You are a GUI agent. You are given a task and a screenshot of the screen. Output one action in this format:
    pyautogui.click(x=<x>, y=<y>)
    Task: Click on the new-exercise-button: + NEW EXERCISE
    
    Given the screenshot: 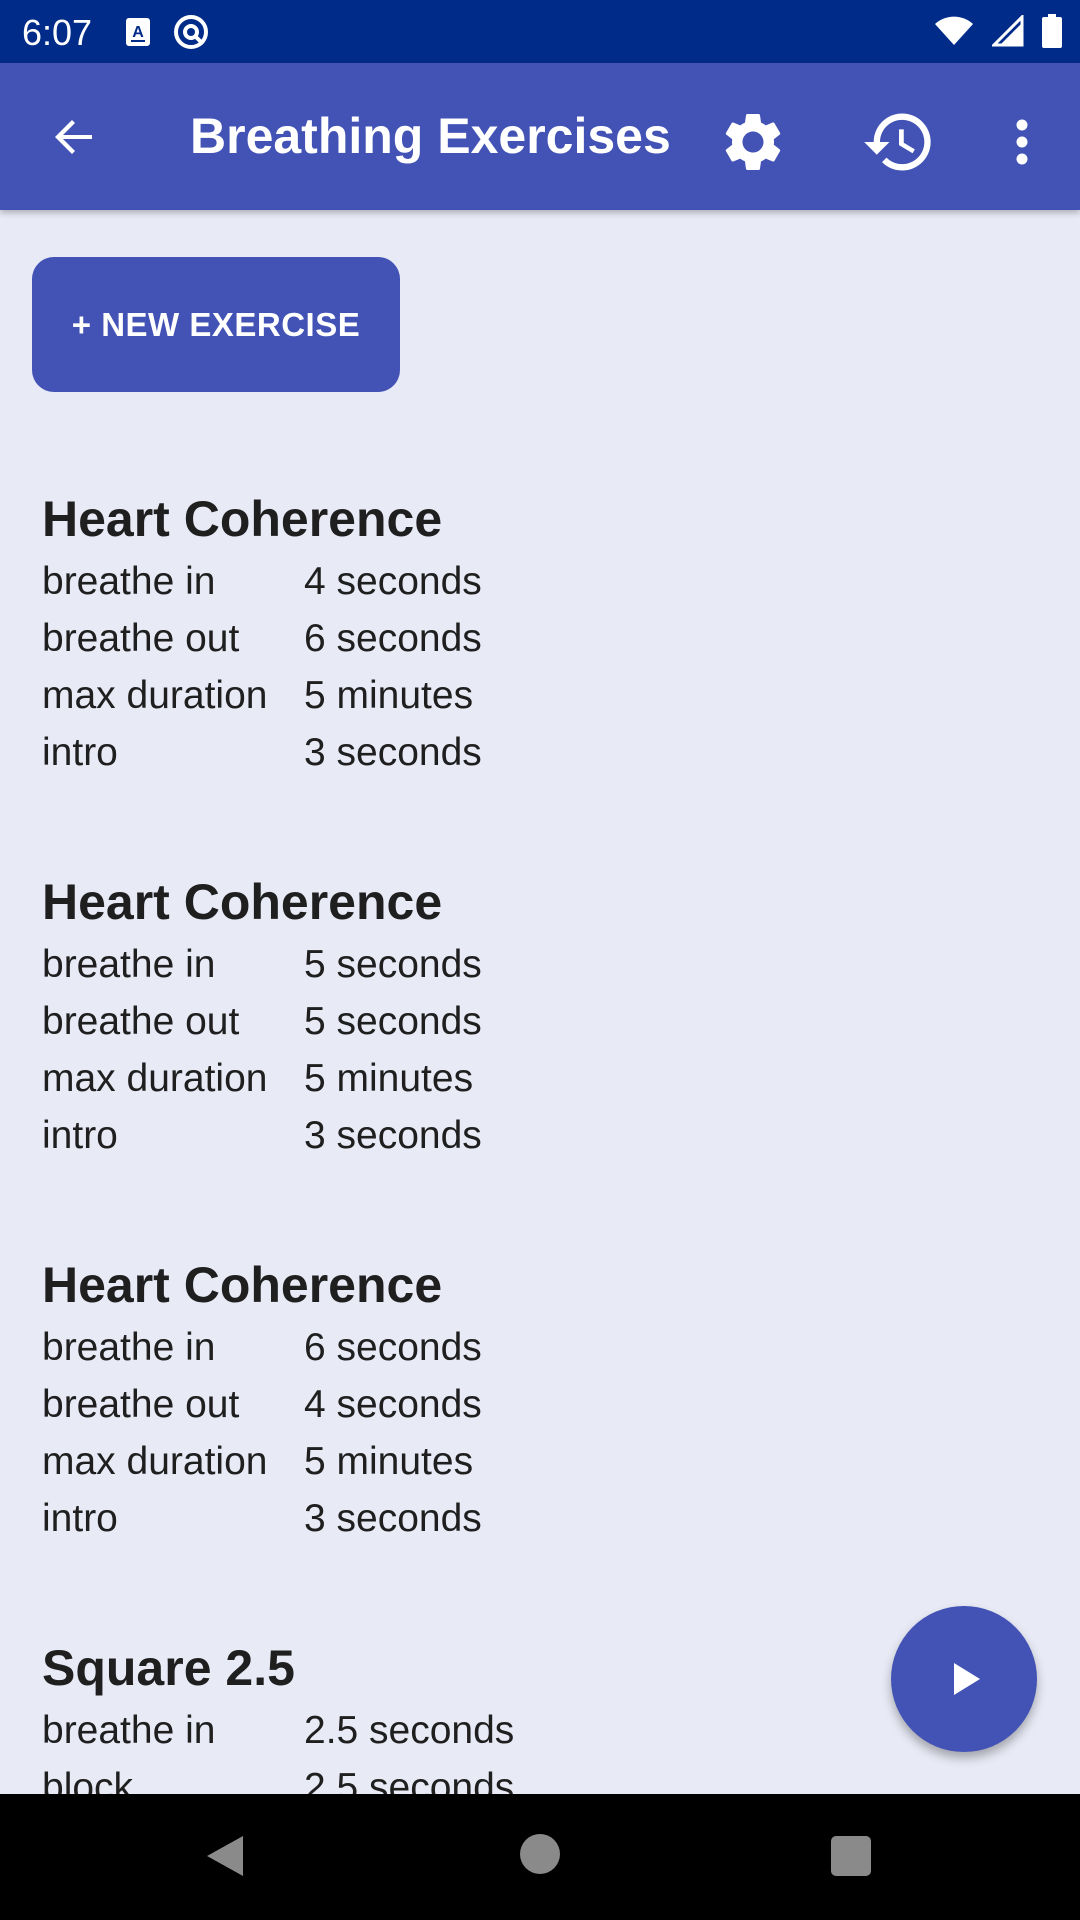 What is the action you would take?
    pyautogui.click(x=216, y=324)
    